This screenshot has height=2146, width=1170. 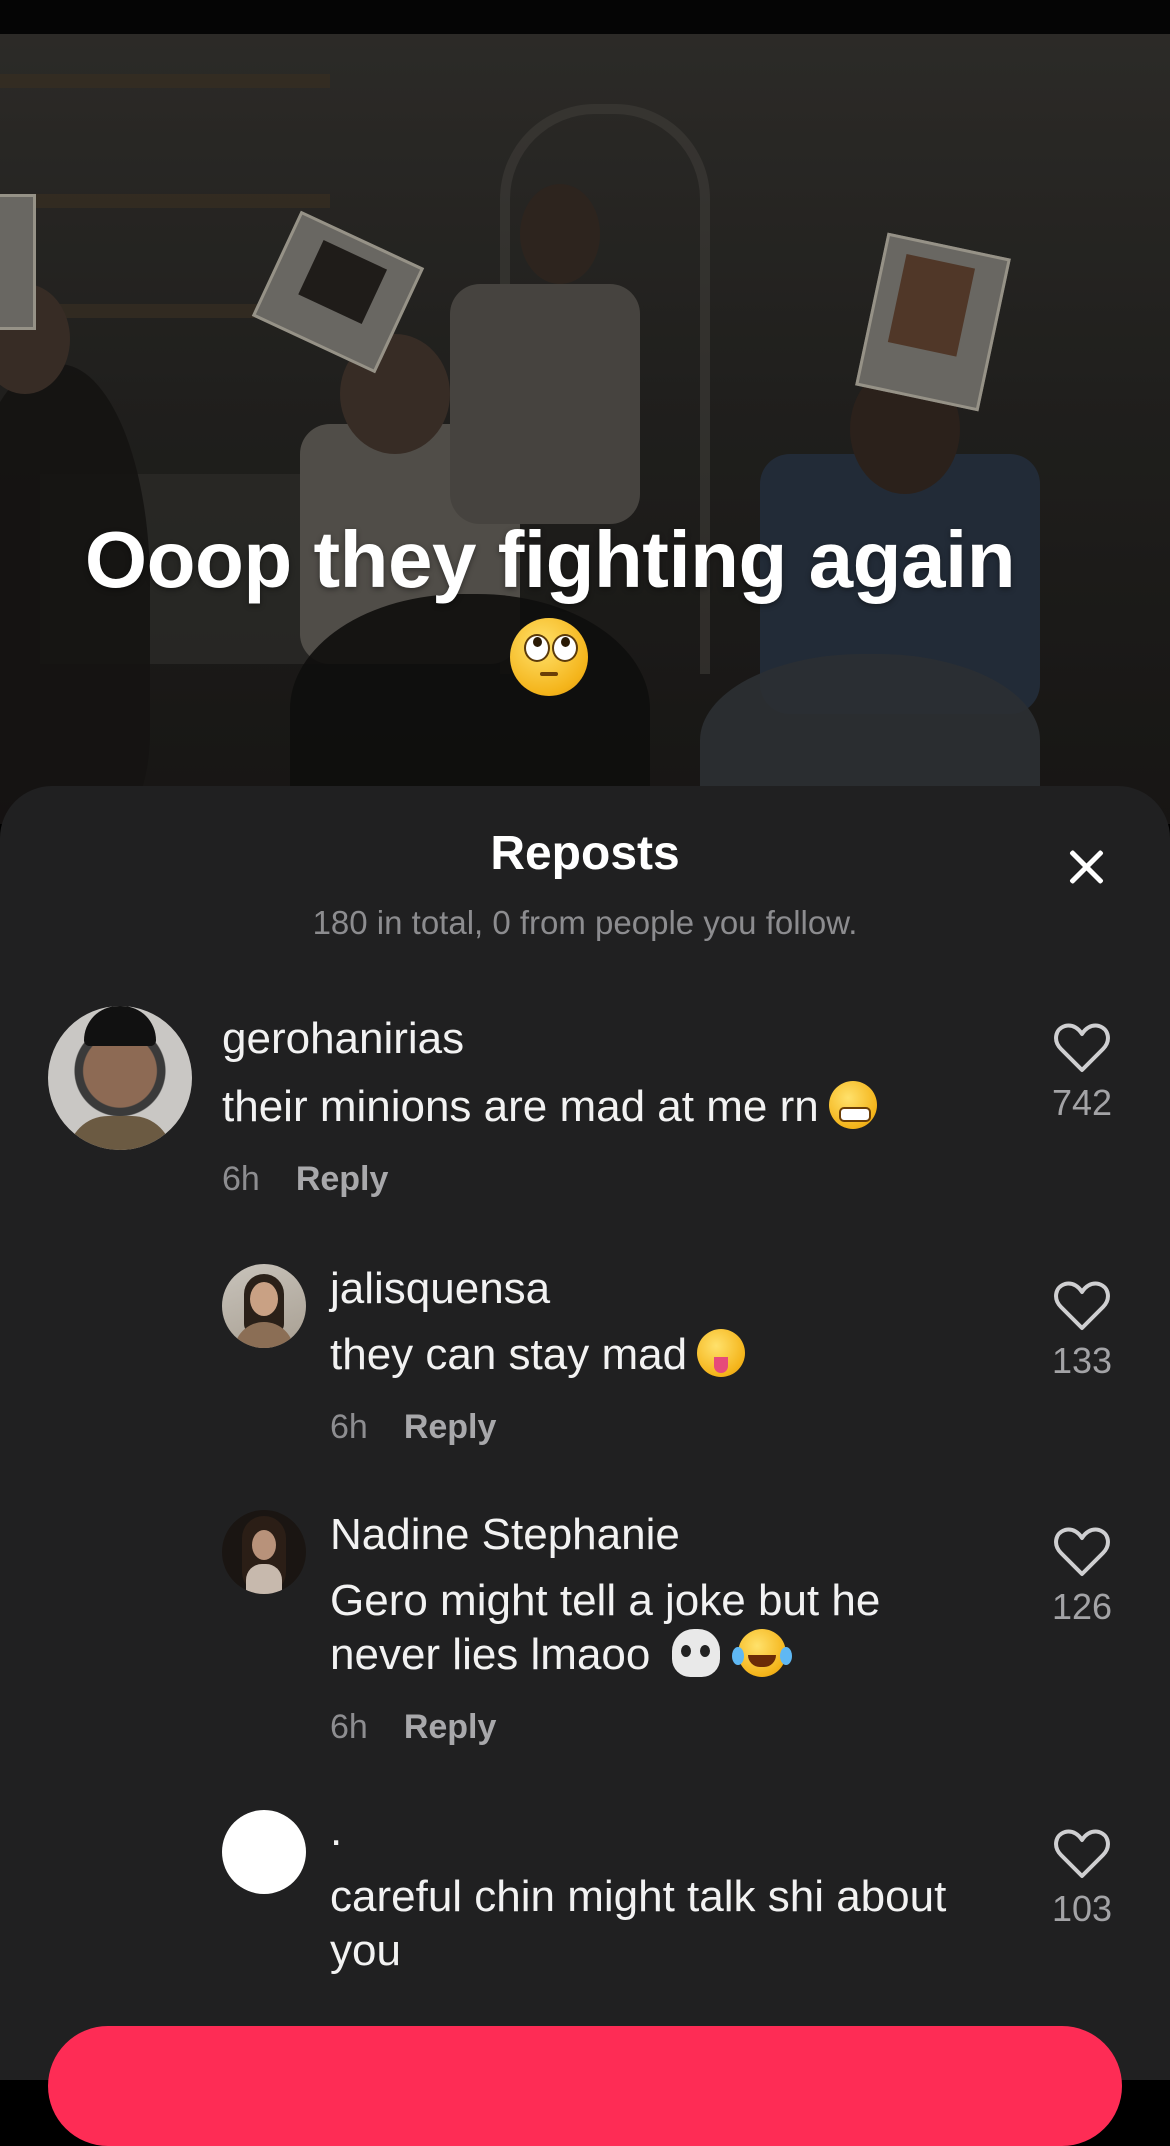 What do you see at coordinates (638, 1923) in the screenshot?
I see `comment-text: careful chin might talk shi about you` at bounding box center [638, 1923].